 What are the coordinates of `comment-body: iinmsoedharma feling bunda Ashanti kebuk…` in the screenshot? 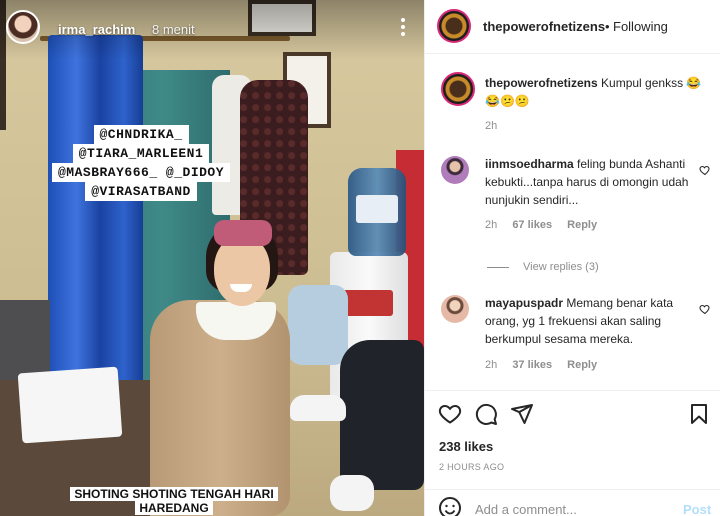 It's located at (597, 182).